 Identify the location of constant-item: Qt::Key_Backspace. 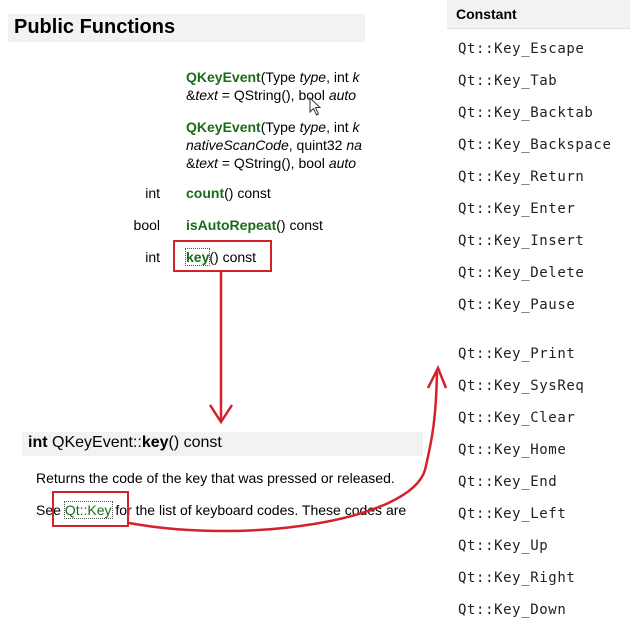
(535, 145).